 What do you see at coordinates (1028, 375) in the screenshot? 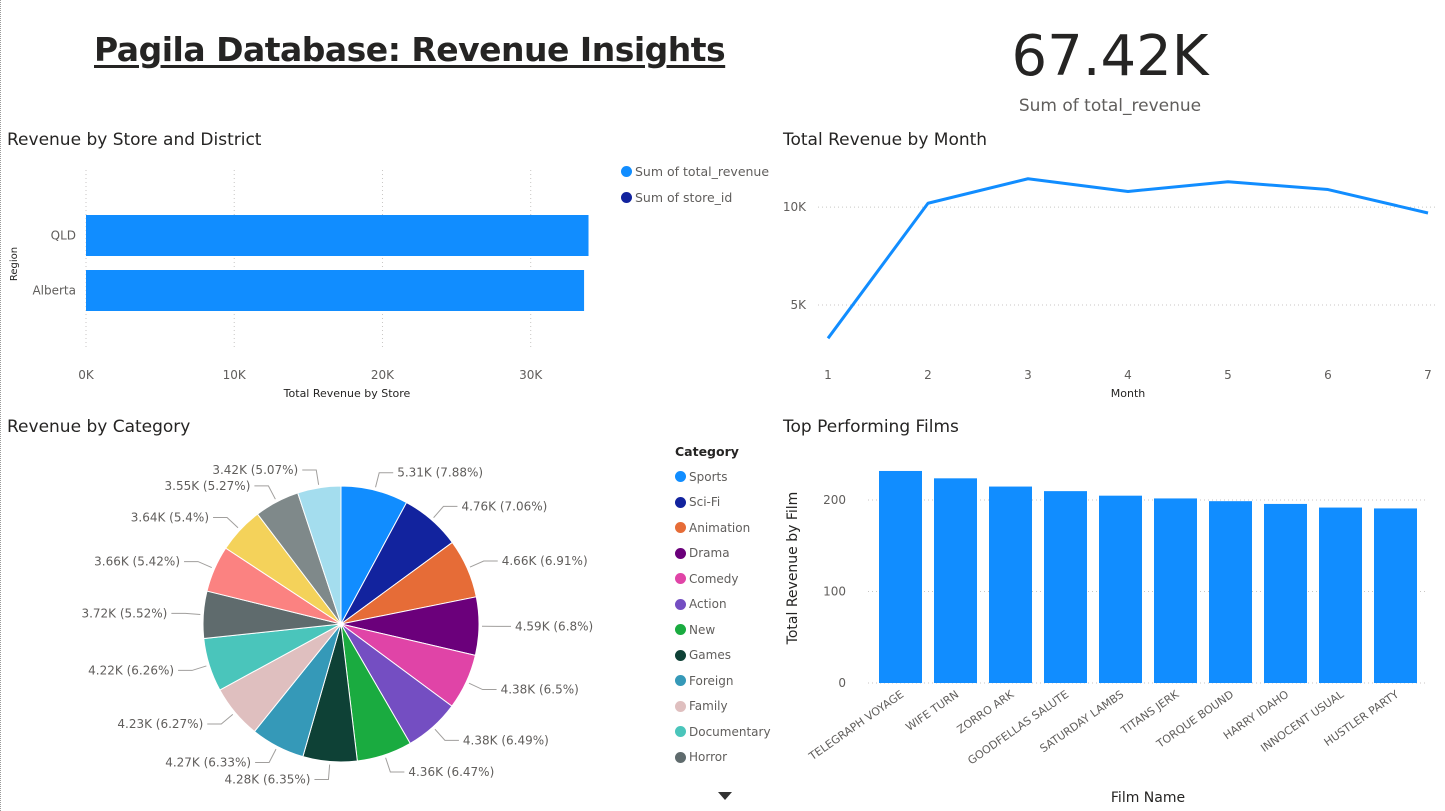
I see `month-chart-x-tick-label: 3` at bounding box center [1028, 375].